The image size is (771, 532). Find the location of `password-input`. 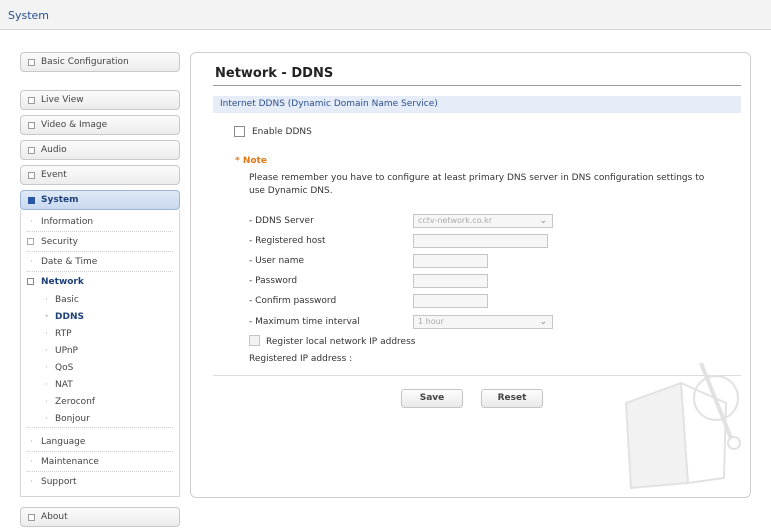

password-input is located at coordinates (450, 281).